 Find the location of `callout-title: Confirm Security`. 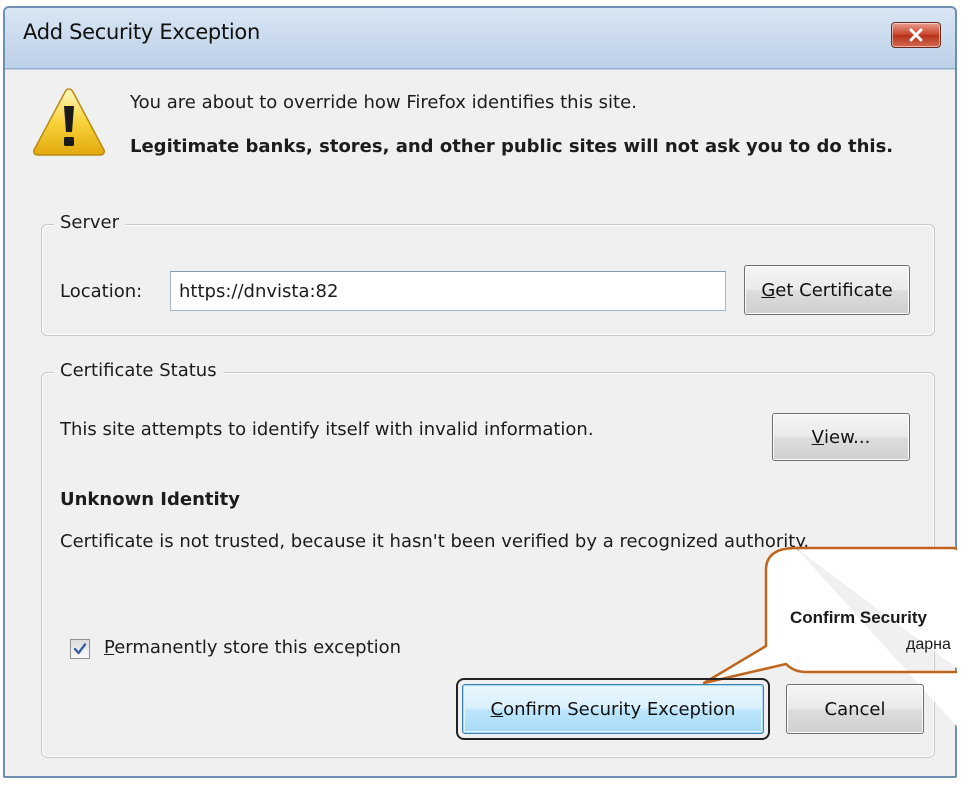

callout-title: Confirm Security is located at coordinates (858, 617).